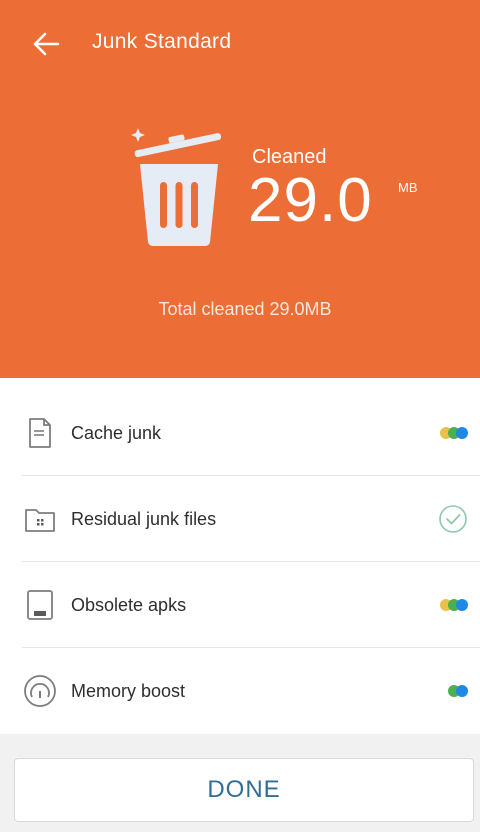  What do you see at coordinates (244, 790) in the screenshot?
I see `done-button: DONE` at bounding box center [244, 790].